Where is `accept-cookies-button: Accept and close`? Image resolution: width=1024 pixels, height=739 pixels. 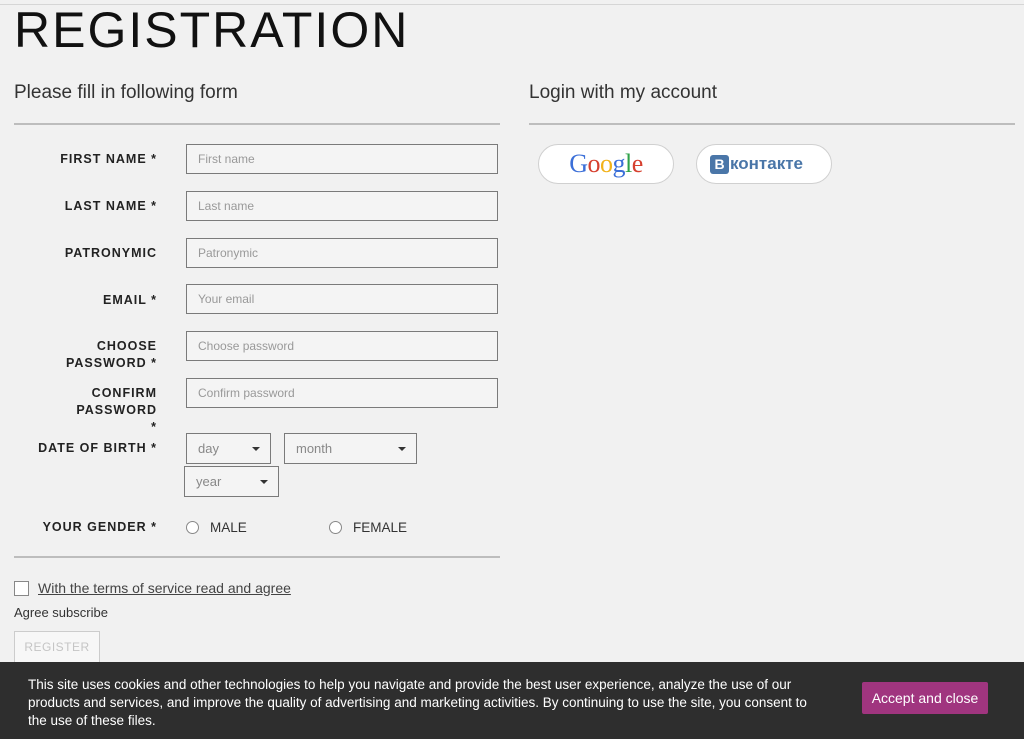
accept-cookies-button: Accept and close is located at coordinates (925, 698).